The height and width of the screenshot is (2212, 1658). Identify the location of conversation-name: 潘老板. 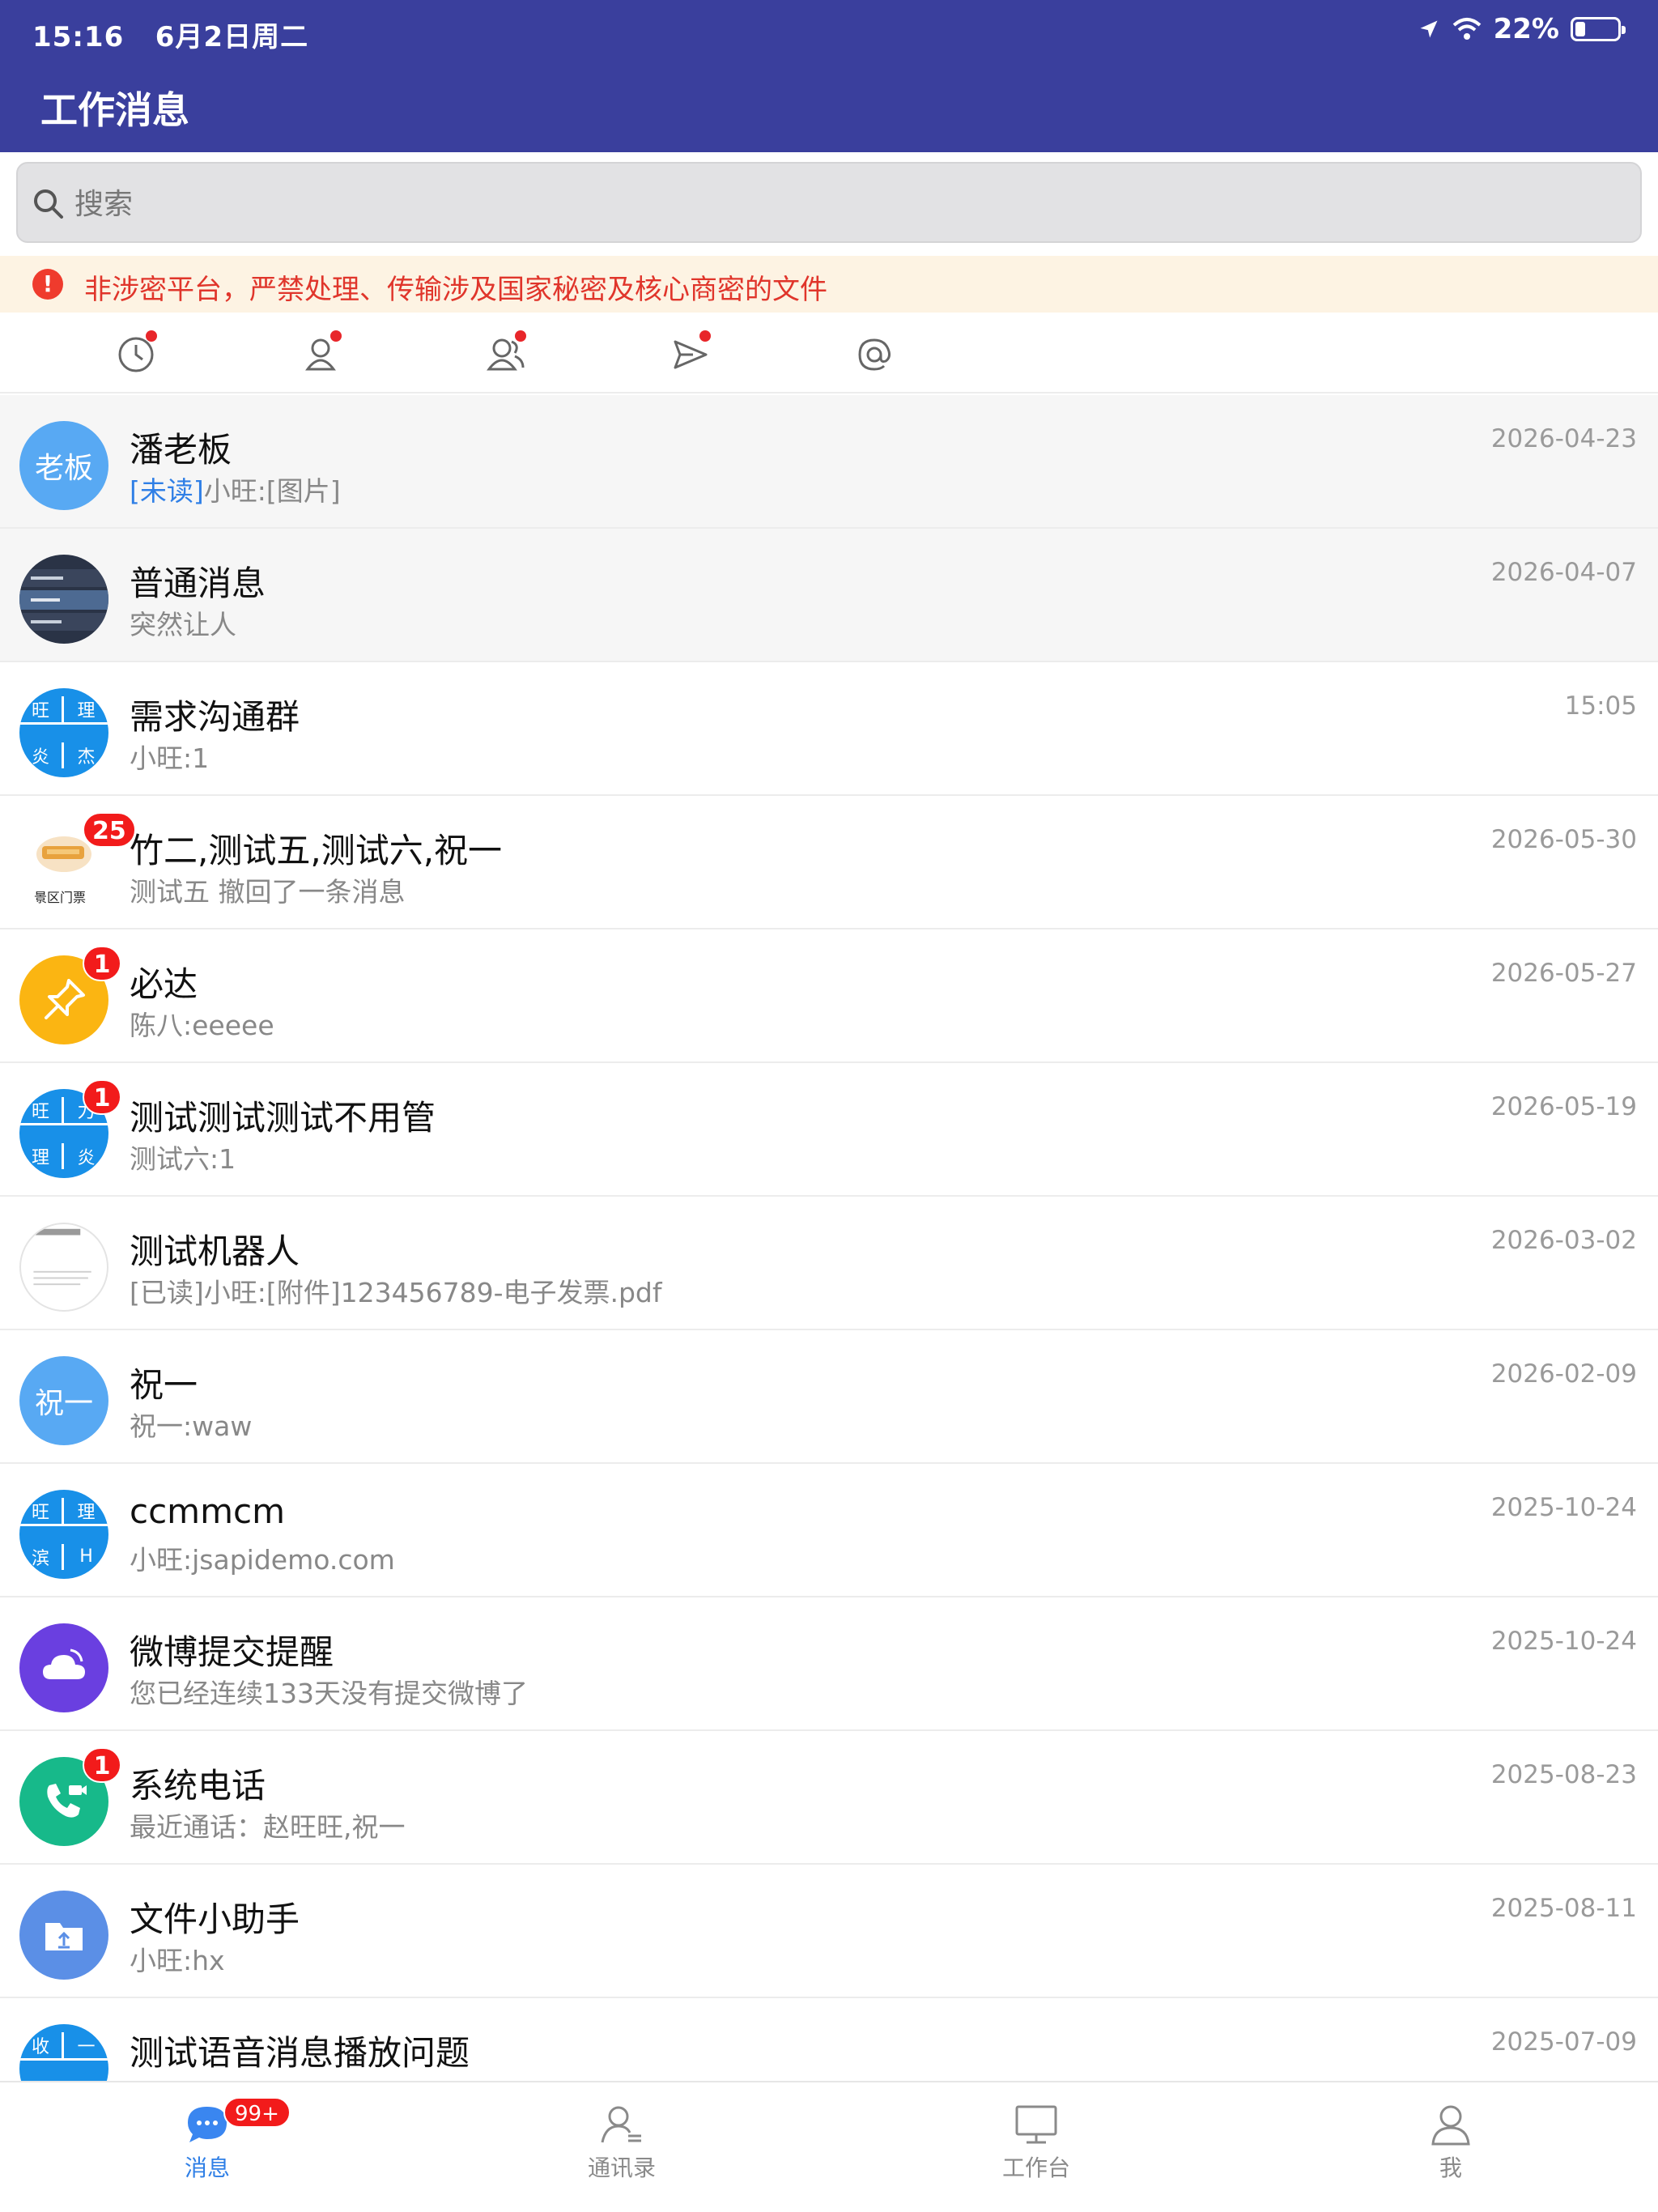
(181, 450).